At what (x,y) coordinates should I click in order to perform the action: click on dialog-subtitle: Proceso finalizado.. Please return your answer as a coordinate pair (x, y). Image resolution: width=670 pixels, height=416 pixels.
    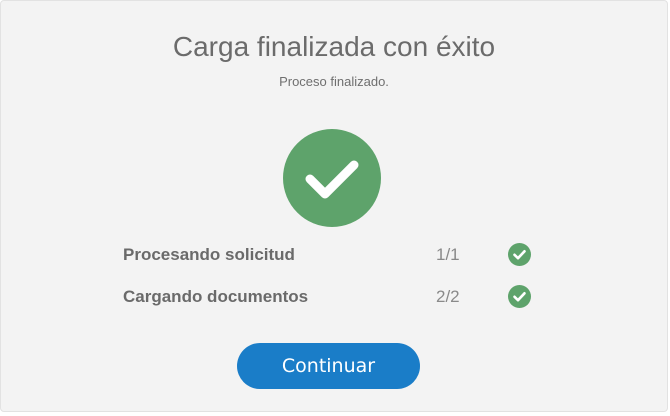
    Looking at the image, I should click on (334, 81).